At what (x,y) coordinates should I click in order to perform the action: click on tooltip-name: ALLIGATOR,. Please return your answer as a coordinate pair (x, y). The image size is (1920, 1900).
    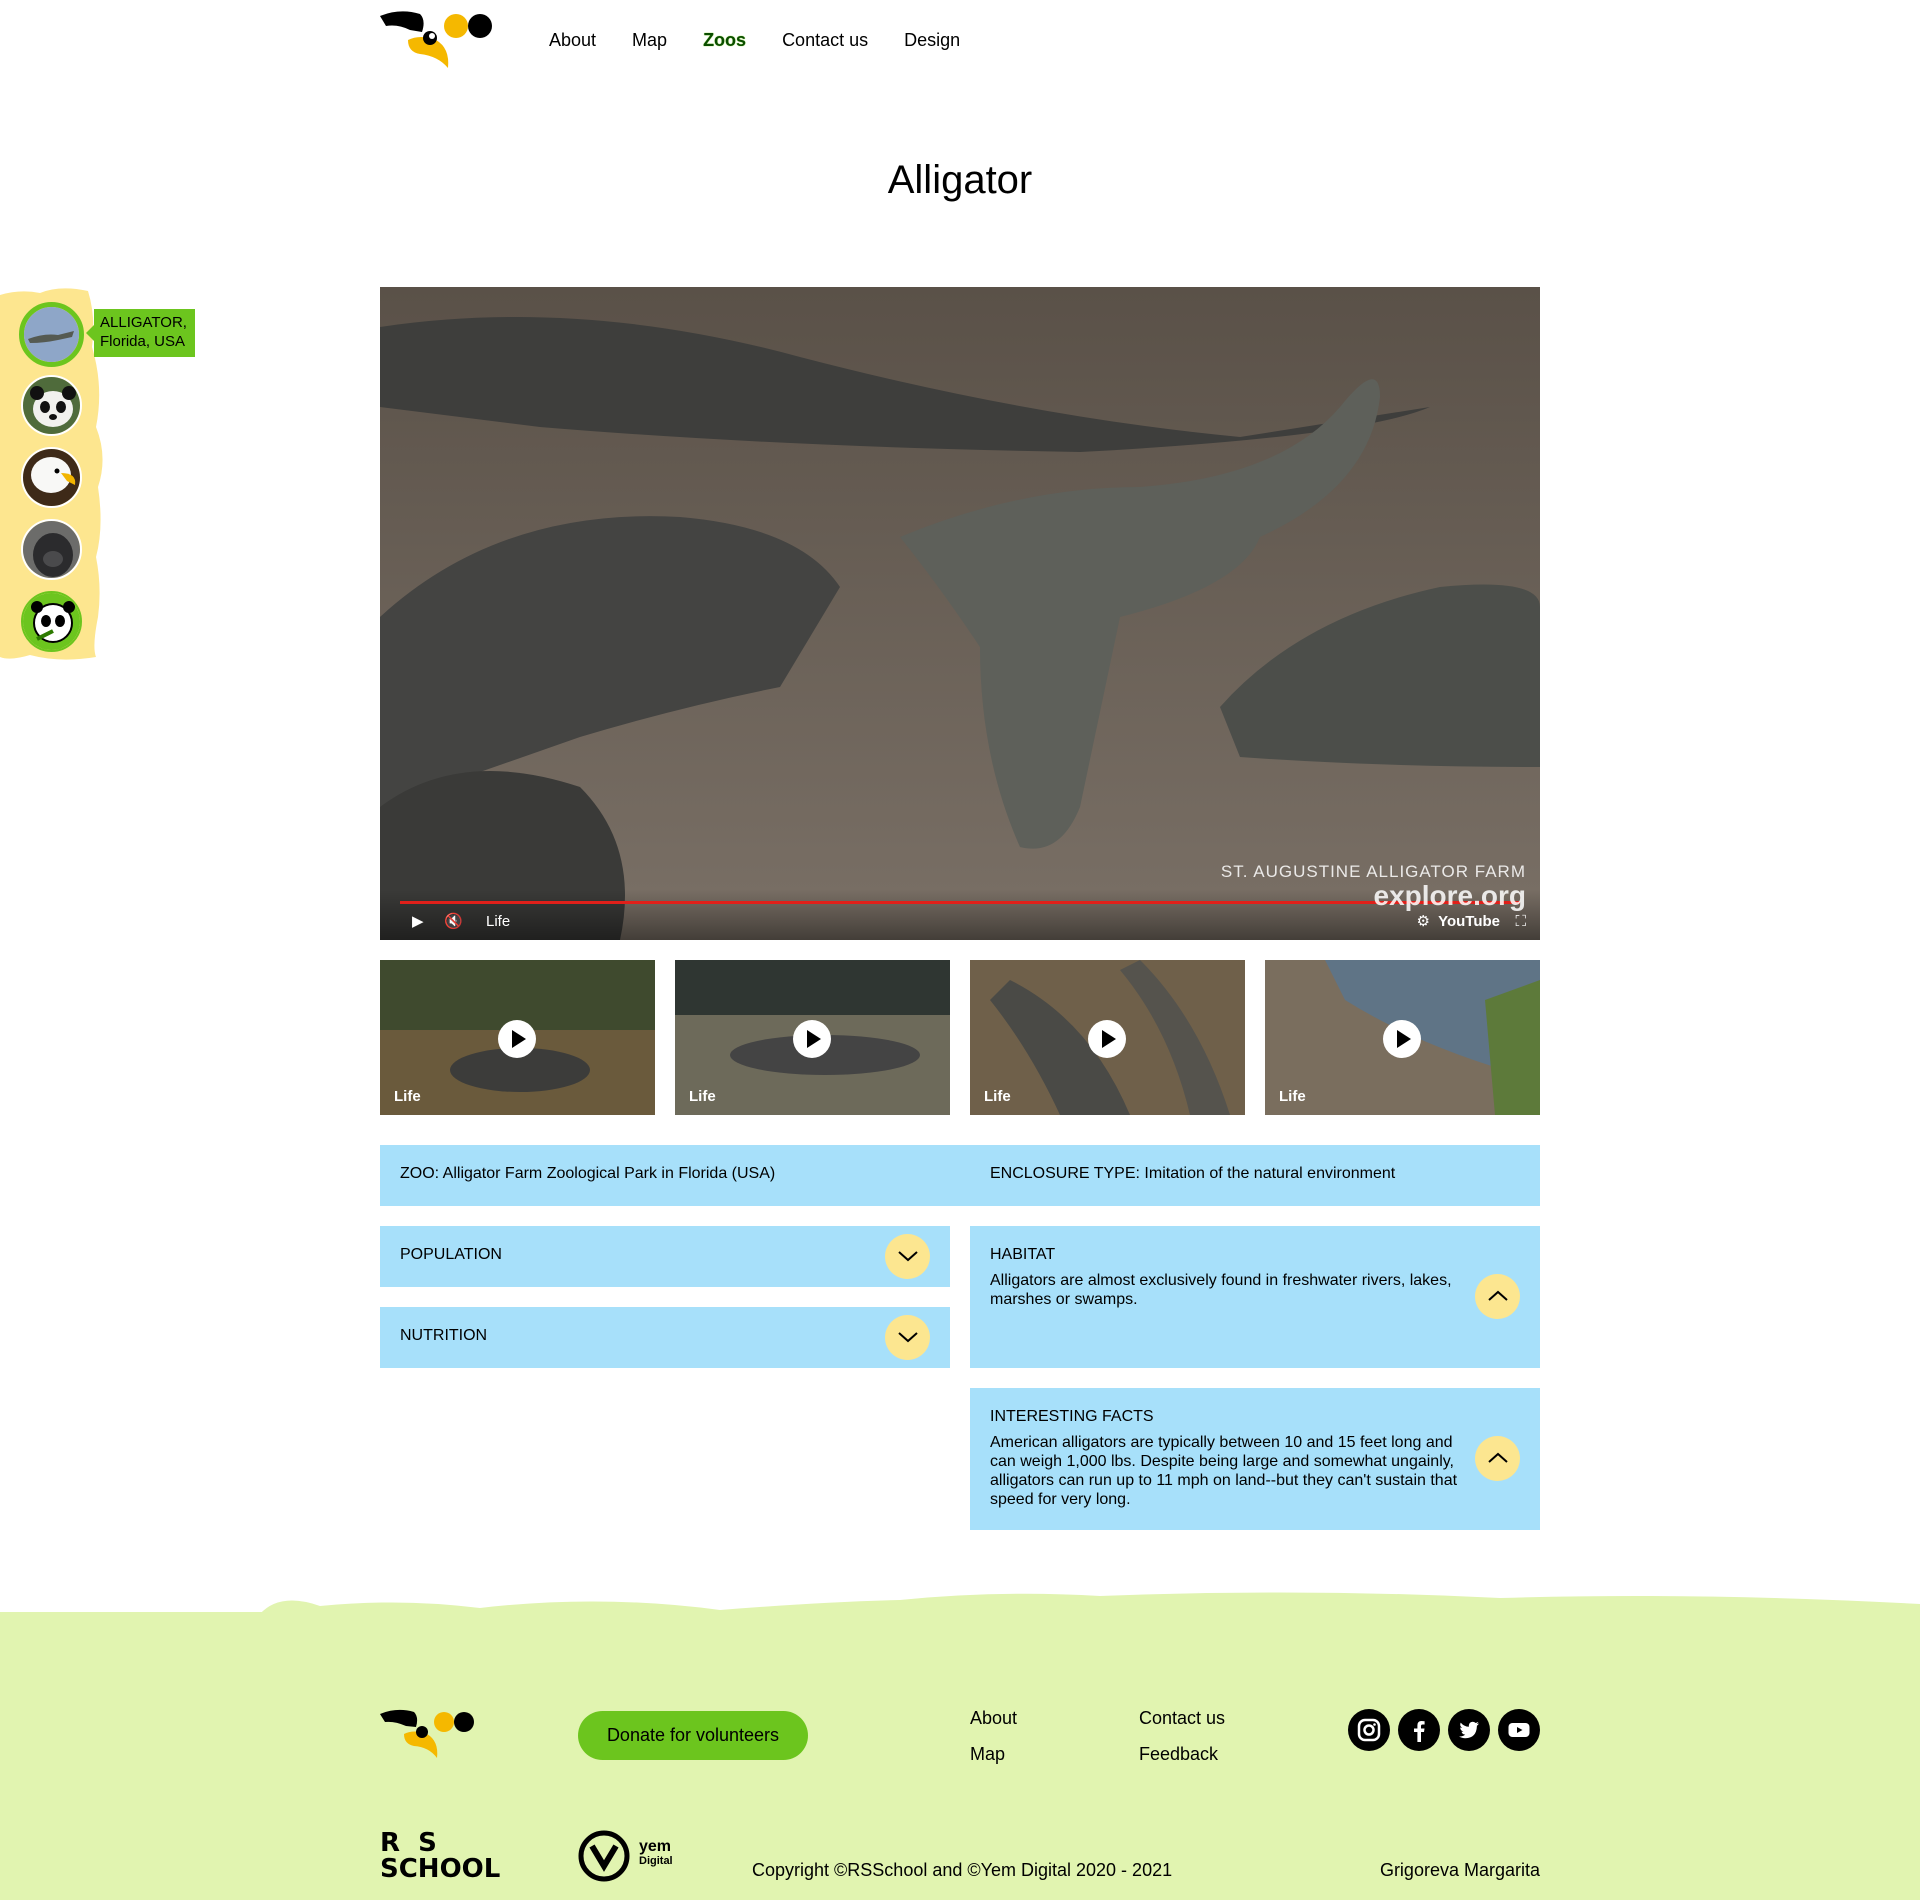
    Looking at the image, I should click on (143, 322).